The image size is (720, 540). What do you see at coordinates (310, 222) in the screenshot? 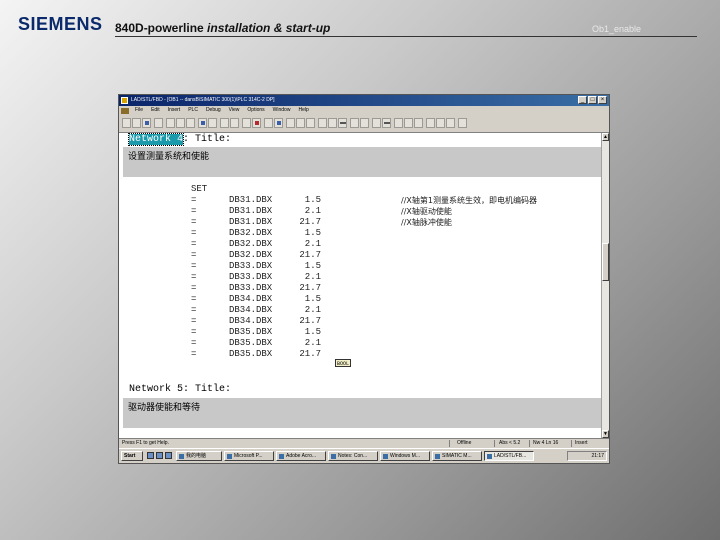
I see `stl-bit: 21.7` at bounding box center [310, 222].